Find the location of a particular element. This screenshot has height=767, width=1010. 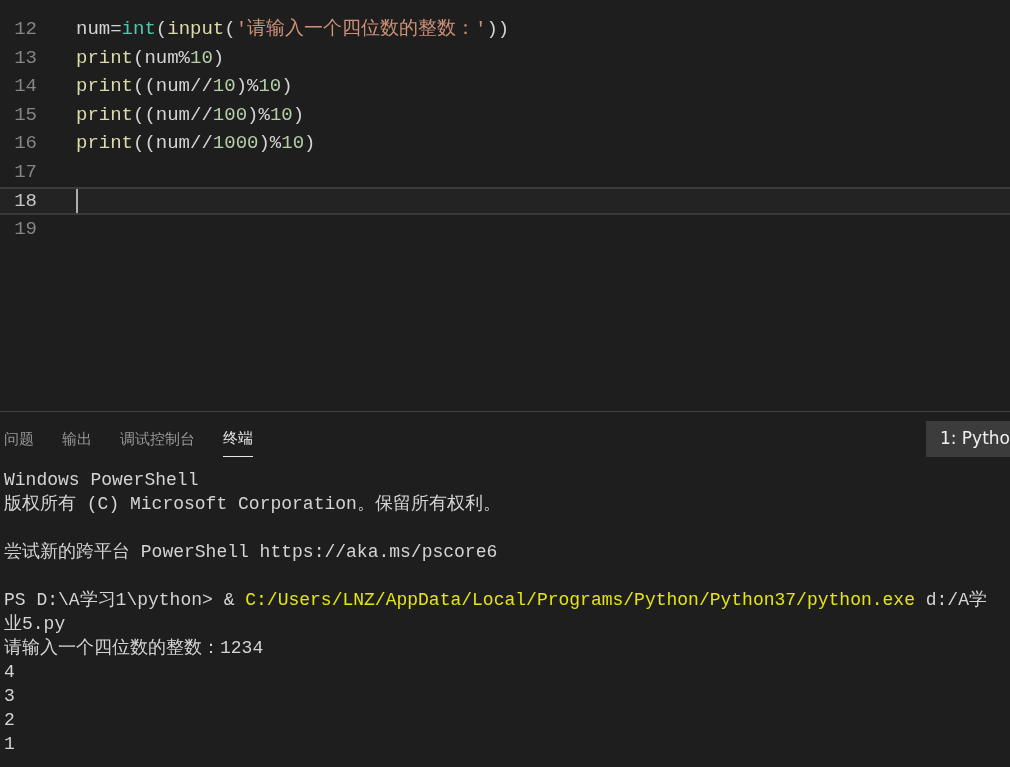

code-line: print((num//1000)%10) is located at coordinates (196, 144).